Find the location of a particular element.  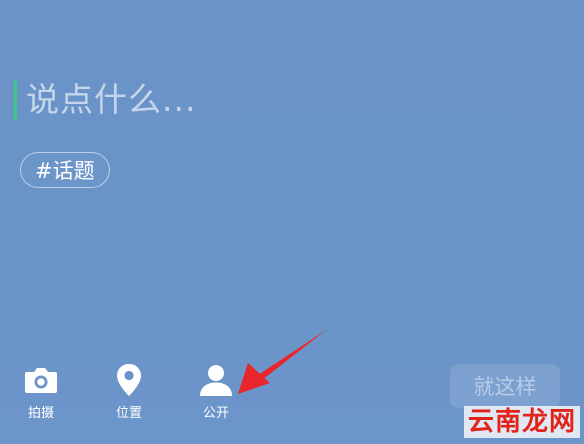

toolbar-item-visibility: 公开 is located at coordinates (216, 392).